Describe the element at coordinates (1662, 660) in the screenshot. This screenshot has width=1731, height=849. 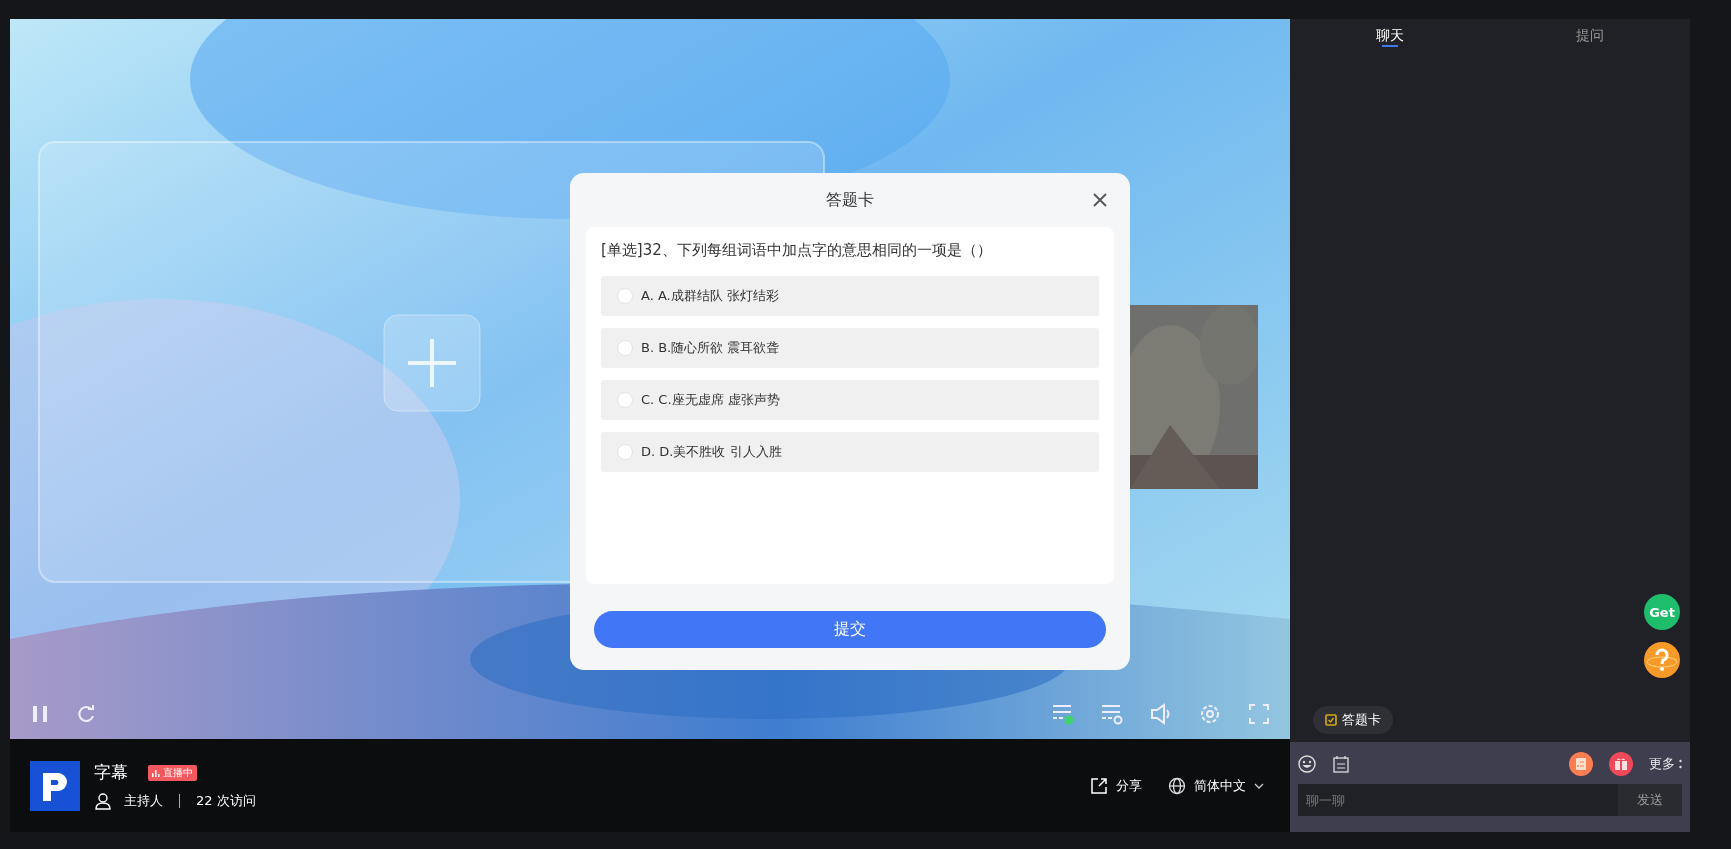
I see `question-icon` at that location.